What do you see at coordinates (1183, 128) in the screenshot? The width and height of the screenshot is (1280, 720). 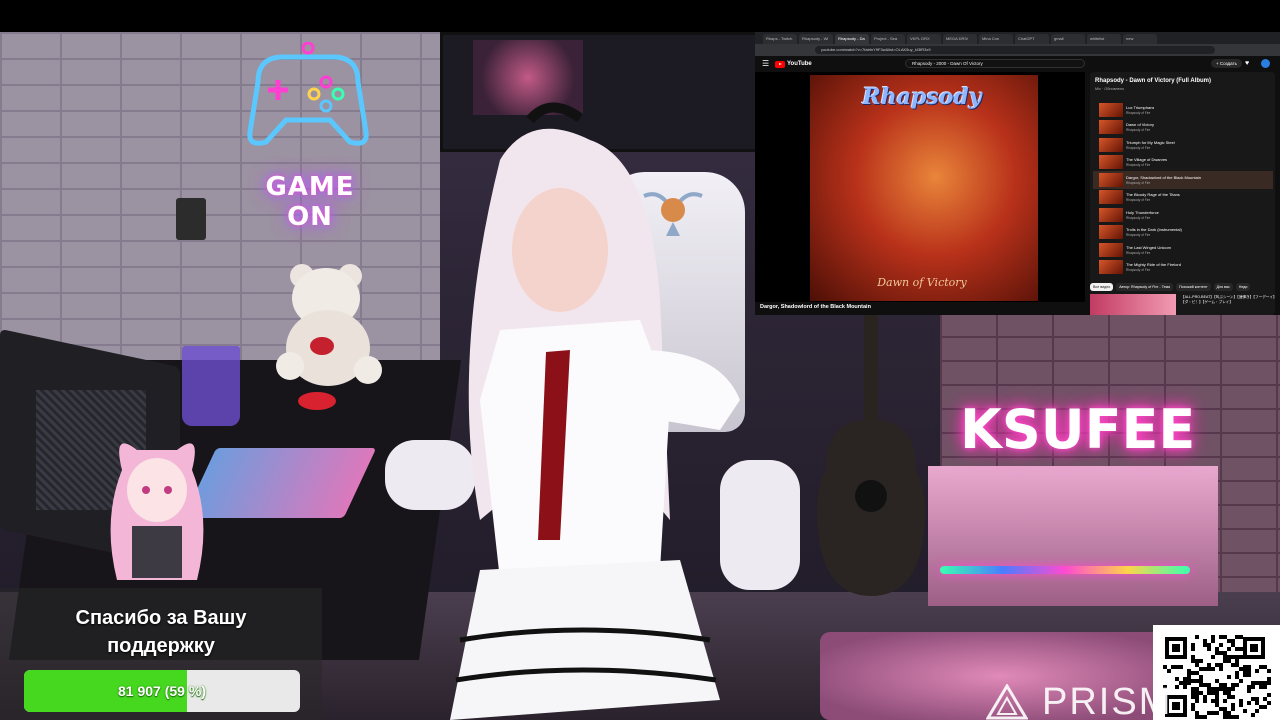 I see `playlist-item: Dawn of Victory Rhapsody of Fire` at bounding box center [1183, 128].